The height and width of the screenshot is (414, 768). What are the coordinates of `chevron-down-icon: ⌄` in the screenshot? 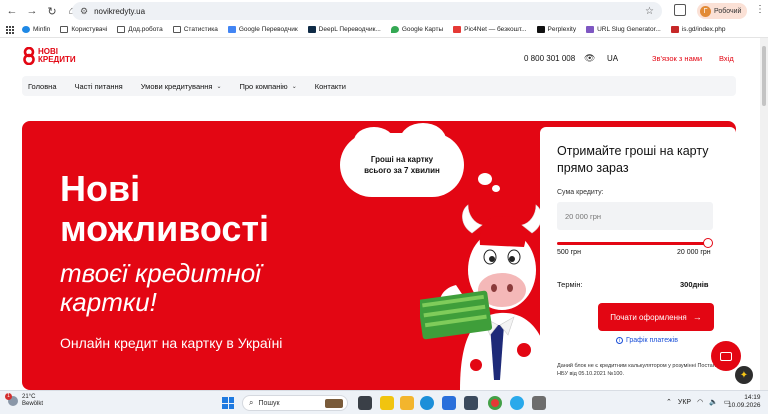 It's located at (219, 86).